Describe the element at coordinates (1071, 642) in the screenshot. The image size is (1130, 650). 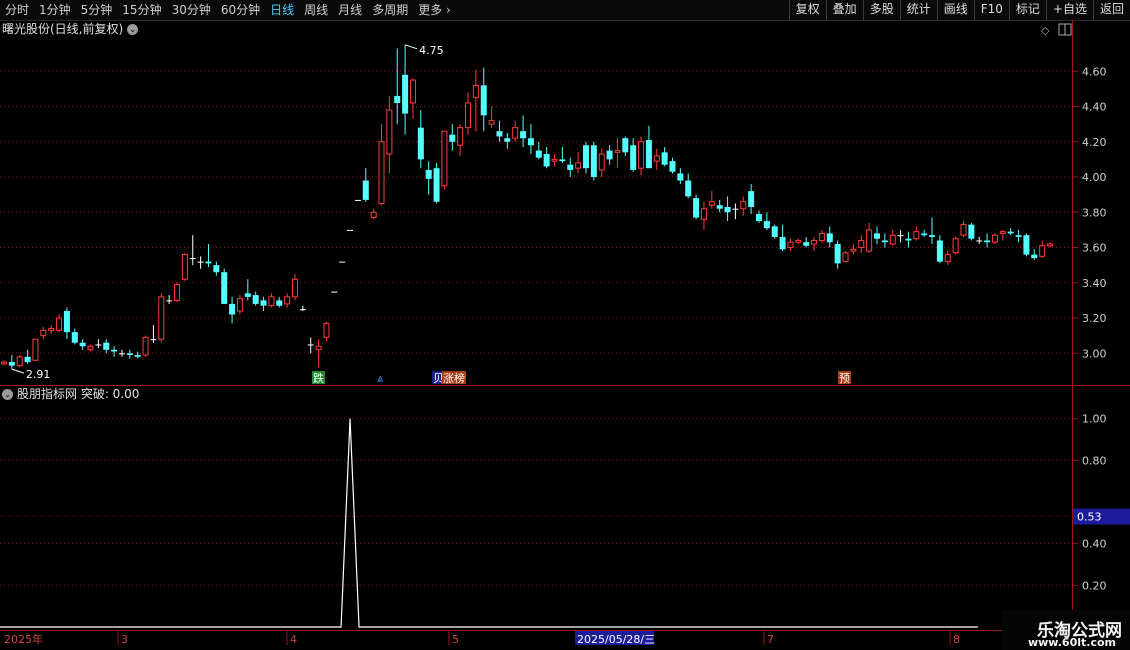
I see `watermark-url: www.60lt.com` at that location.